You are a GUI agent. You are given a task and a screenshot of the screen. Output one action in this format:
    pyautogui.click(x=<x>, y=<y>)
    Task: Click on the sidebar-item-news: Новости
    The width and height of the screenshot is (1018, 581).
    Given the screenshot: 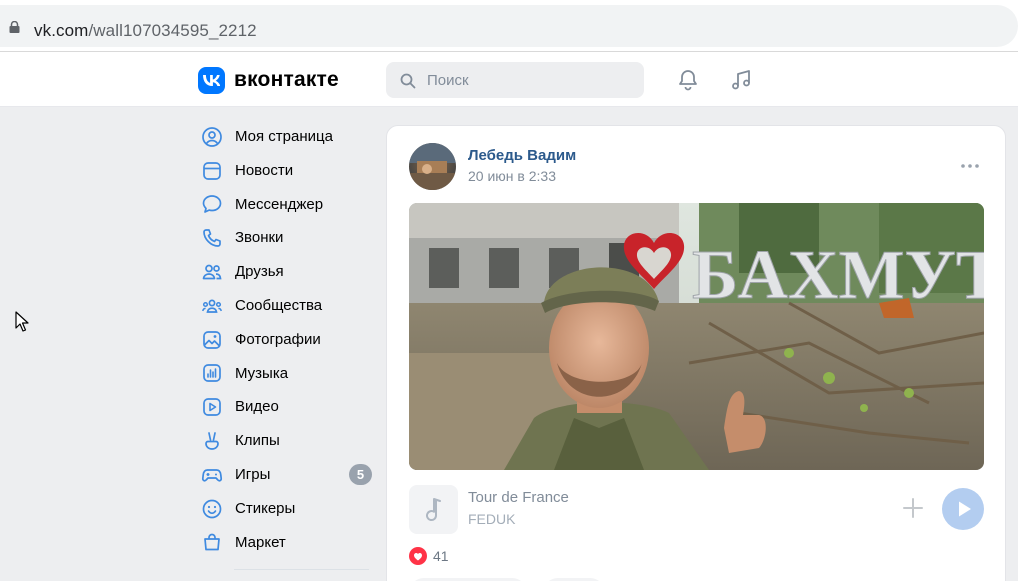 What is the action you would take?
    pyautogui.click(x=286, y=171)
    